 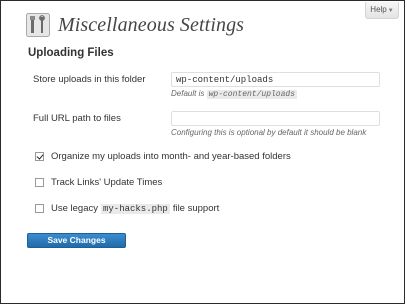 What do you see at coordinates (107, 182) in the screenshot?
I see `track-links-label: Track Links' Update Times` at bounding box center [107, 182].